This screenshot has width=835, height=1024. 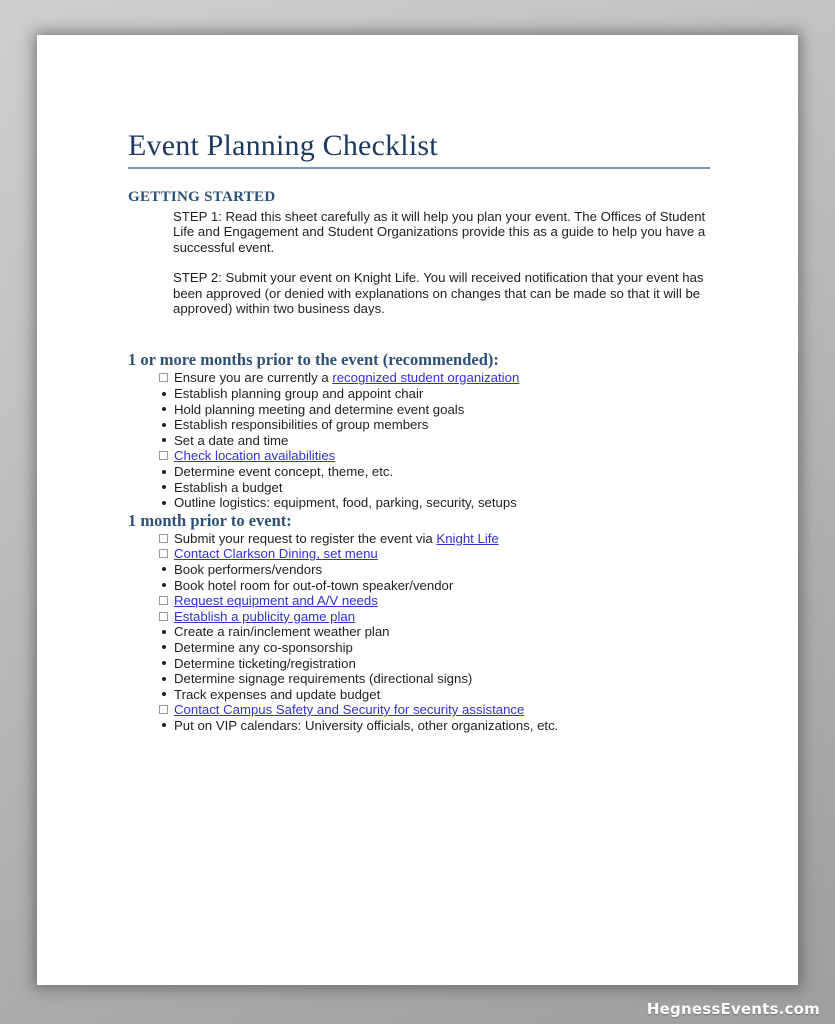 I want to click on checklist-item-link: Request equipment and A/V needs, so click(x=276, y=600).